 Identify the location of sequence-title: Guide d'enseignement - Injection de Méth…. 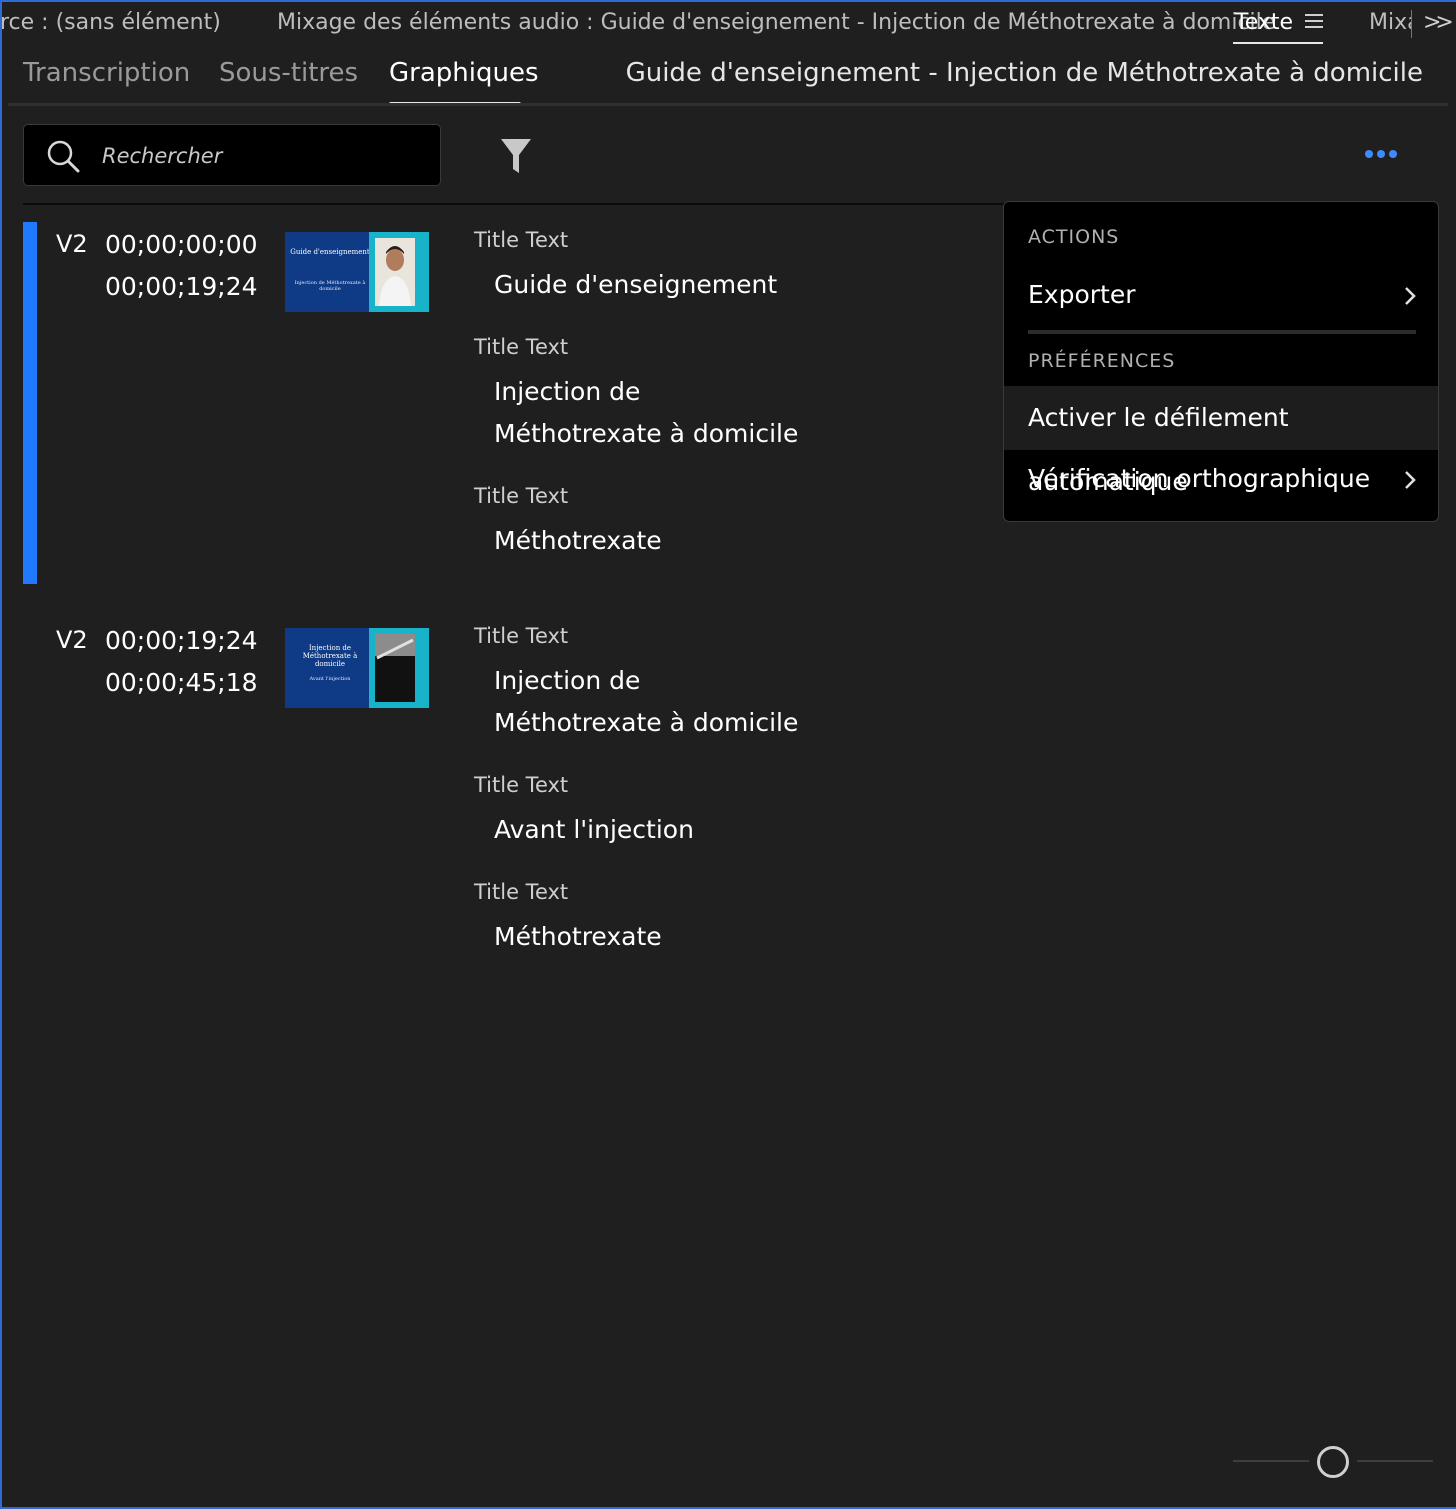
(1024, 73).